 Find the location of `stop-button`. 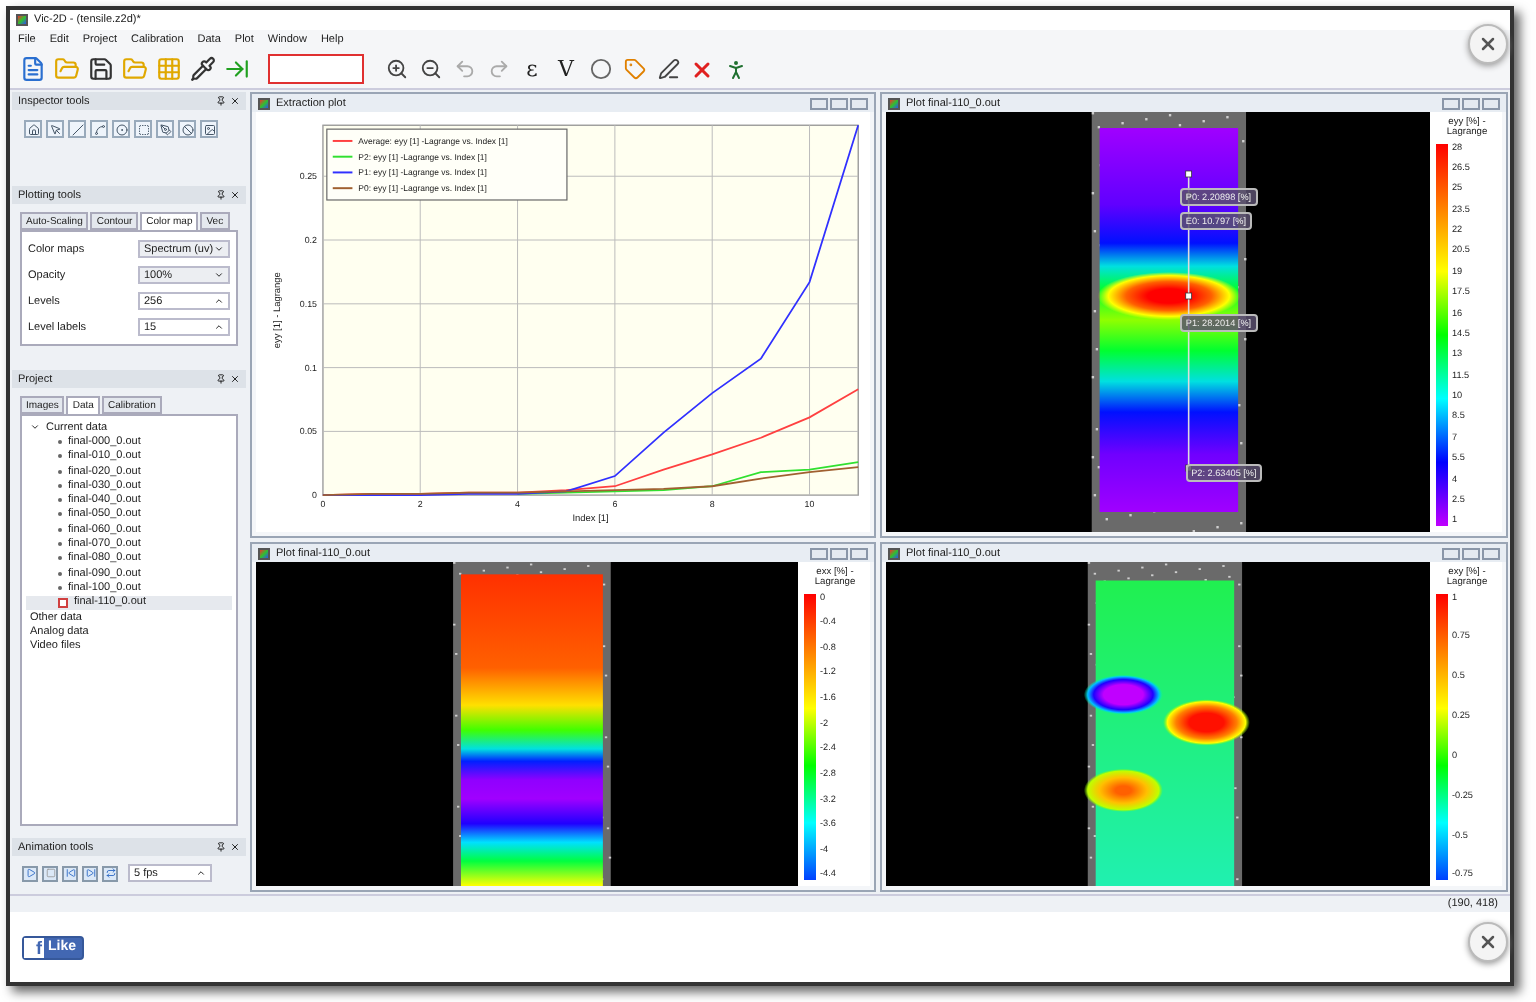

stop-button is located at coordinates (50, 873).